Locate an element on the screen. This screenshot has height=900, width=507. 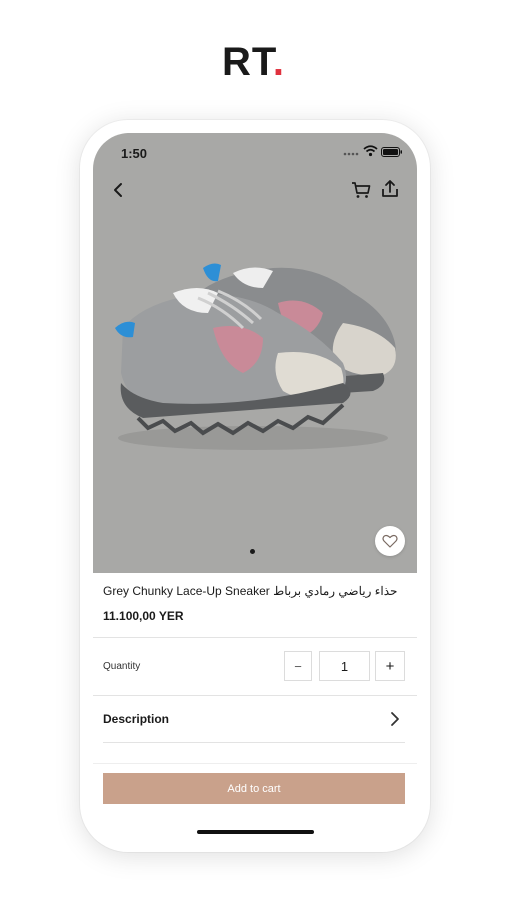
back-button is located at coordinates (119, 190).